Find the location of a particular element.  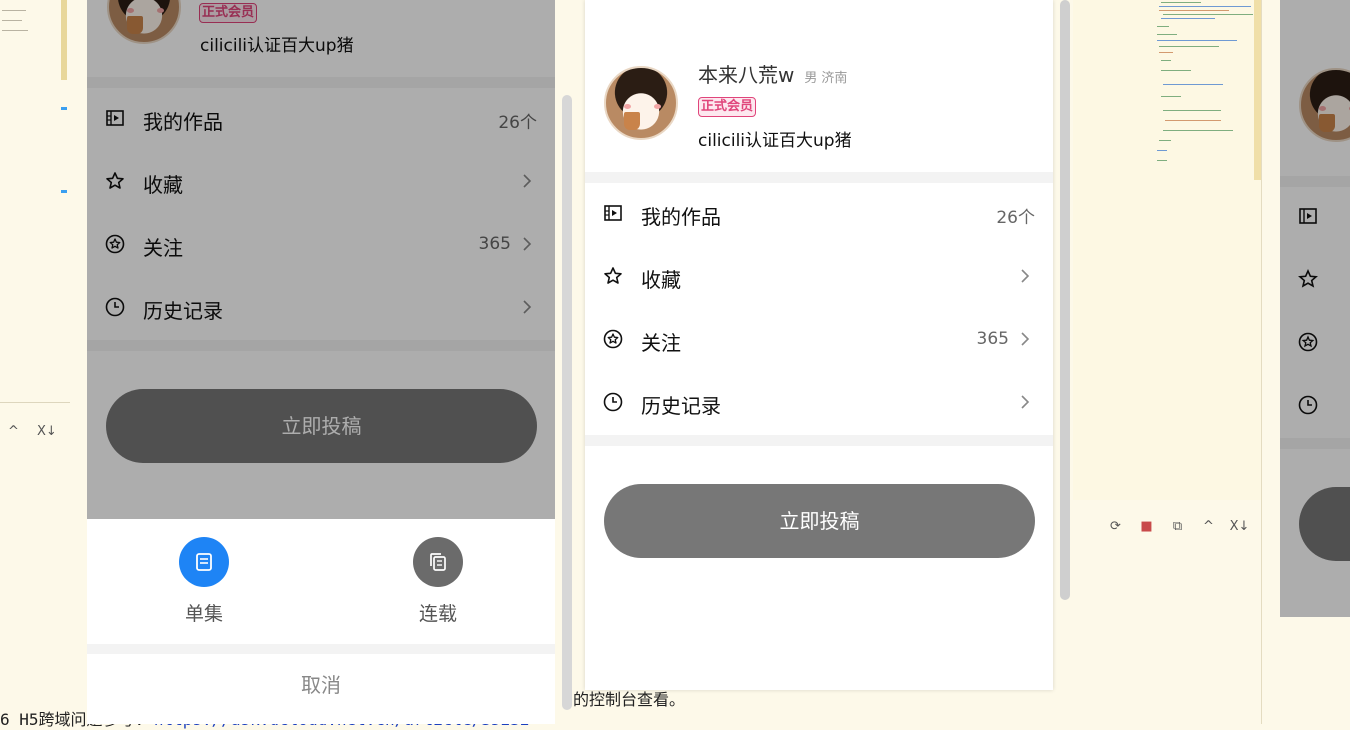

menu-item-history: 历史记录 is located at coordinates (819, 403).